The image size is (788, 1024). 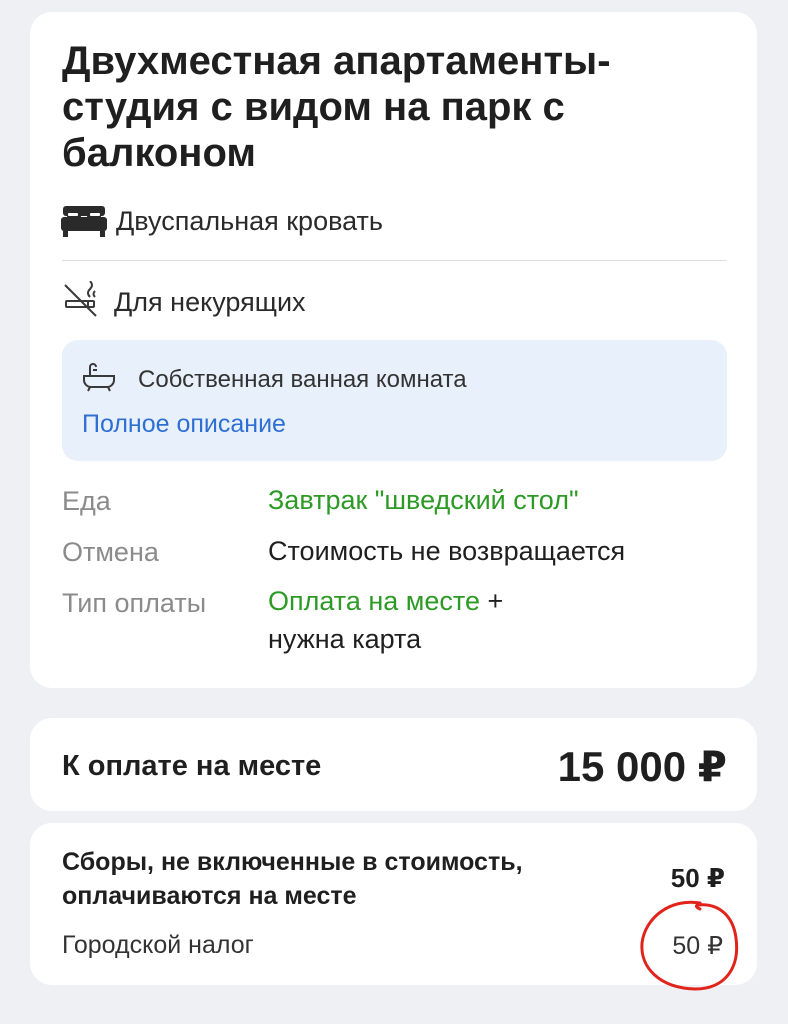 What do you see at coordinates (697, 946) in the screenshot?
I see `city-tax-amount: 50 ₽` at bounding box center [697, 946].